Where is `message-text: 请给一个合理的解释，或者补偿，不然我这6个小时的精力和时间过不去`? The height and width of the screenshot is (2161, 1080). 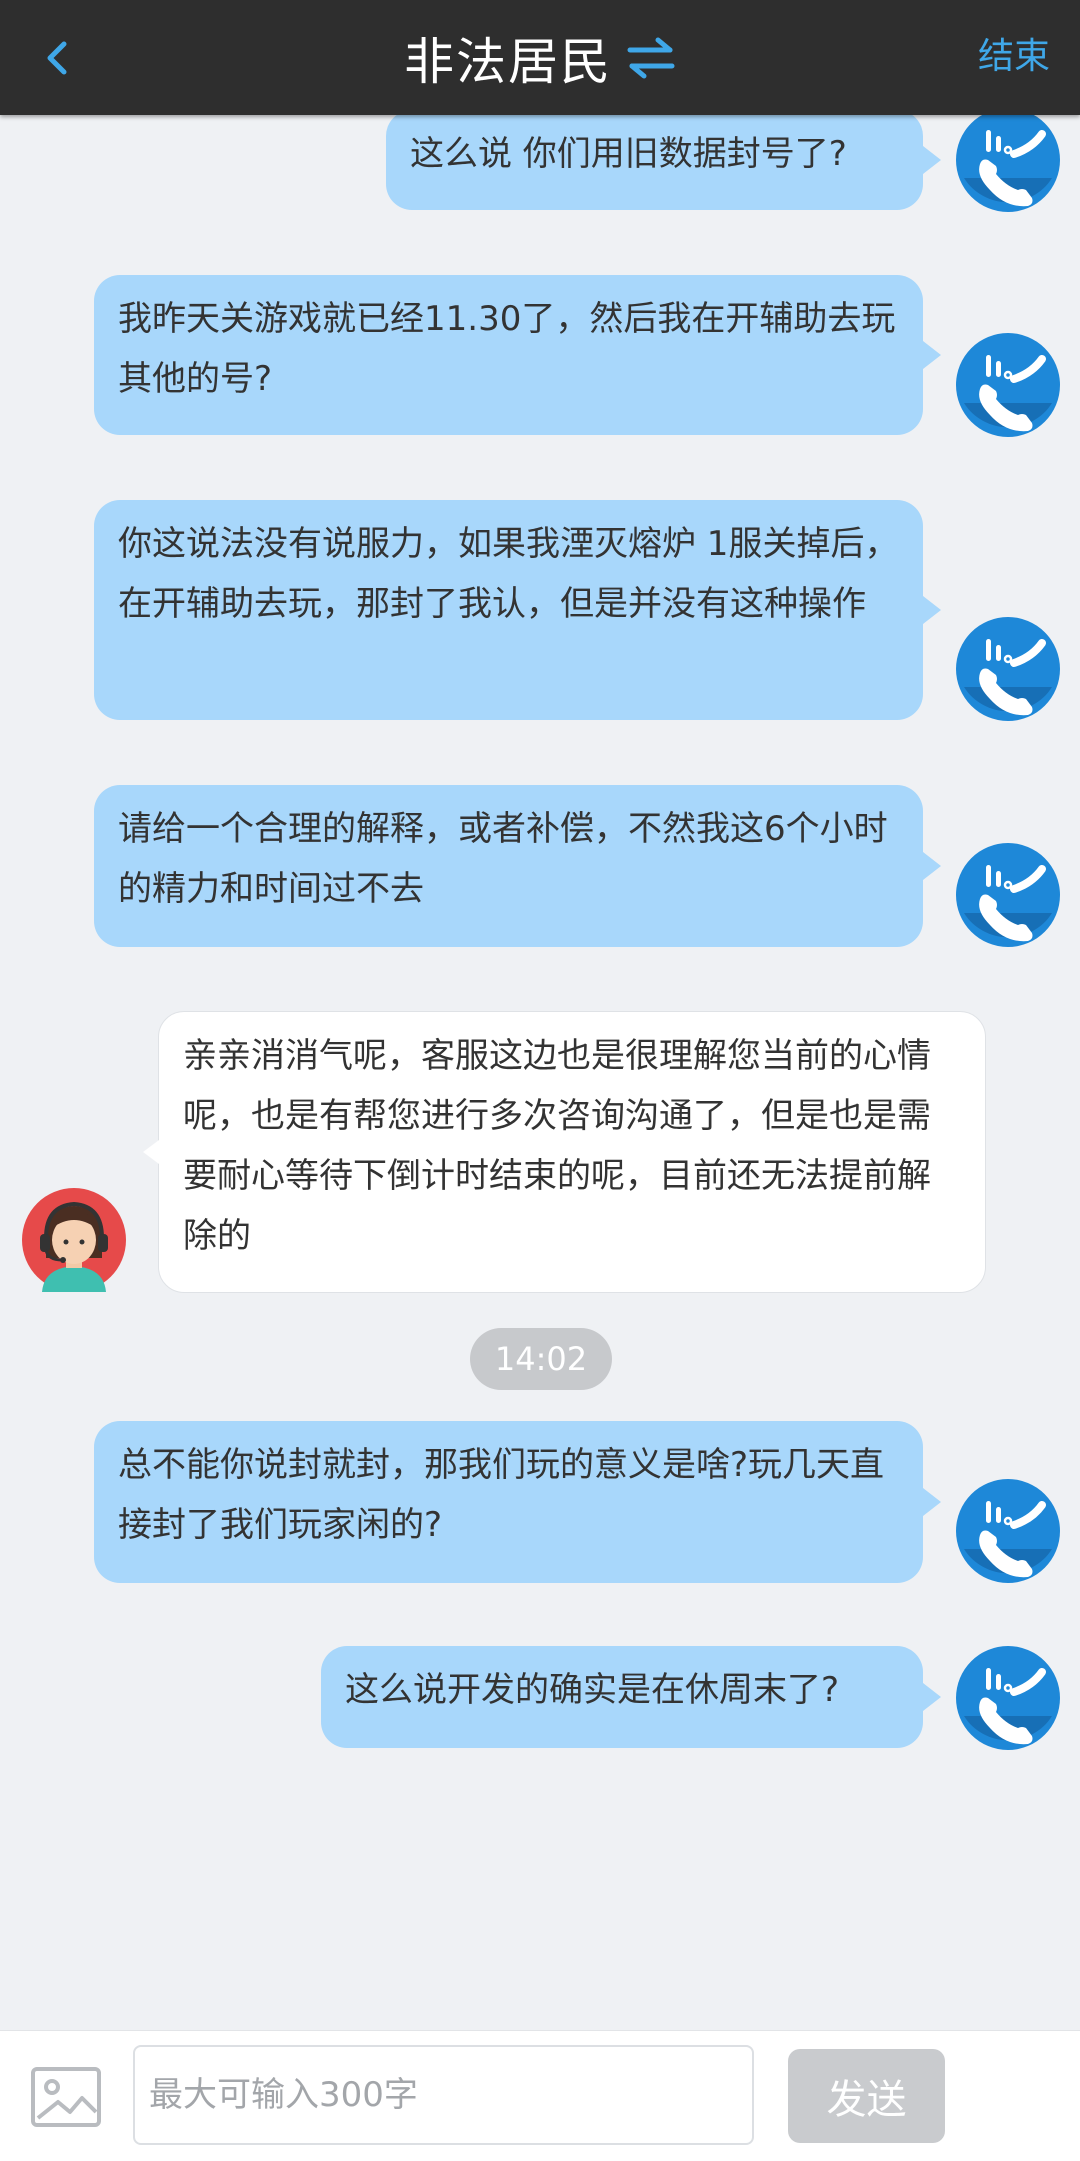
message-text: 请给一个合理的解释，或者补偿，不然我这6个小时的精力和时间过不去 is located at coordinates (503, 859).